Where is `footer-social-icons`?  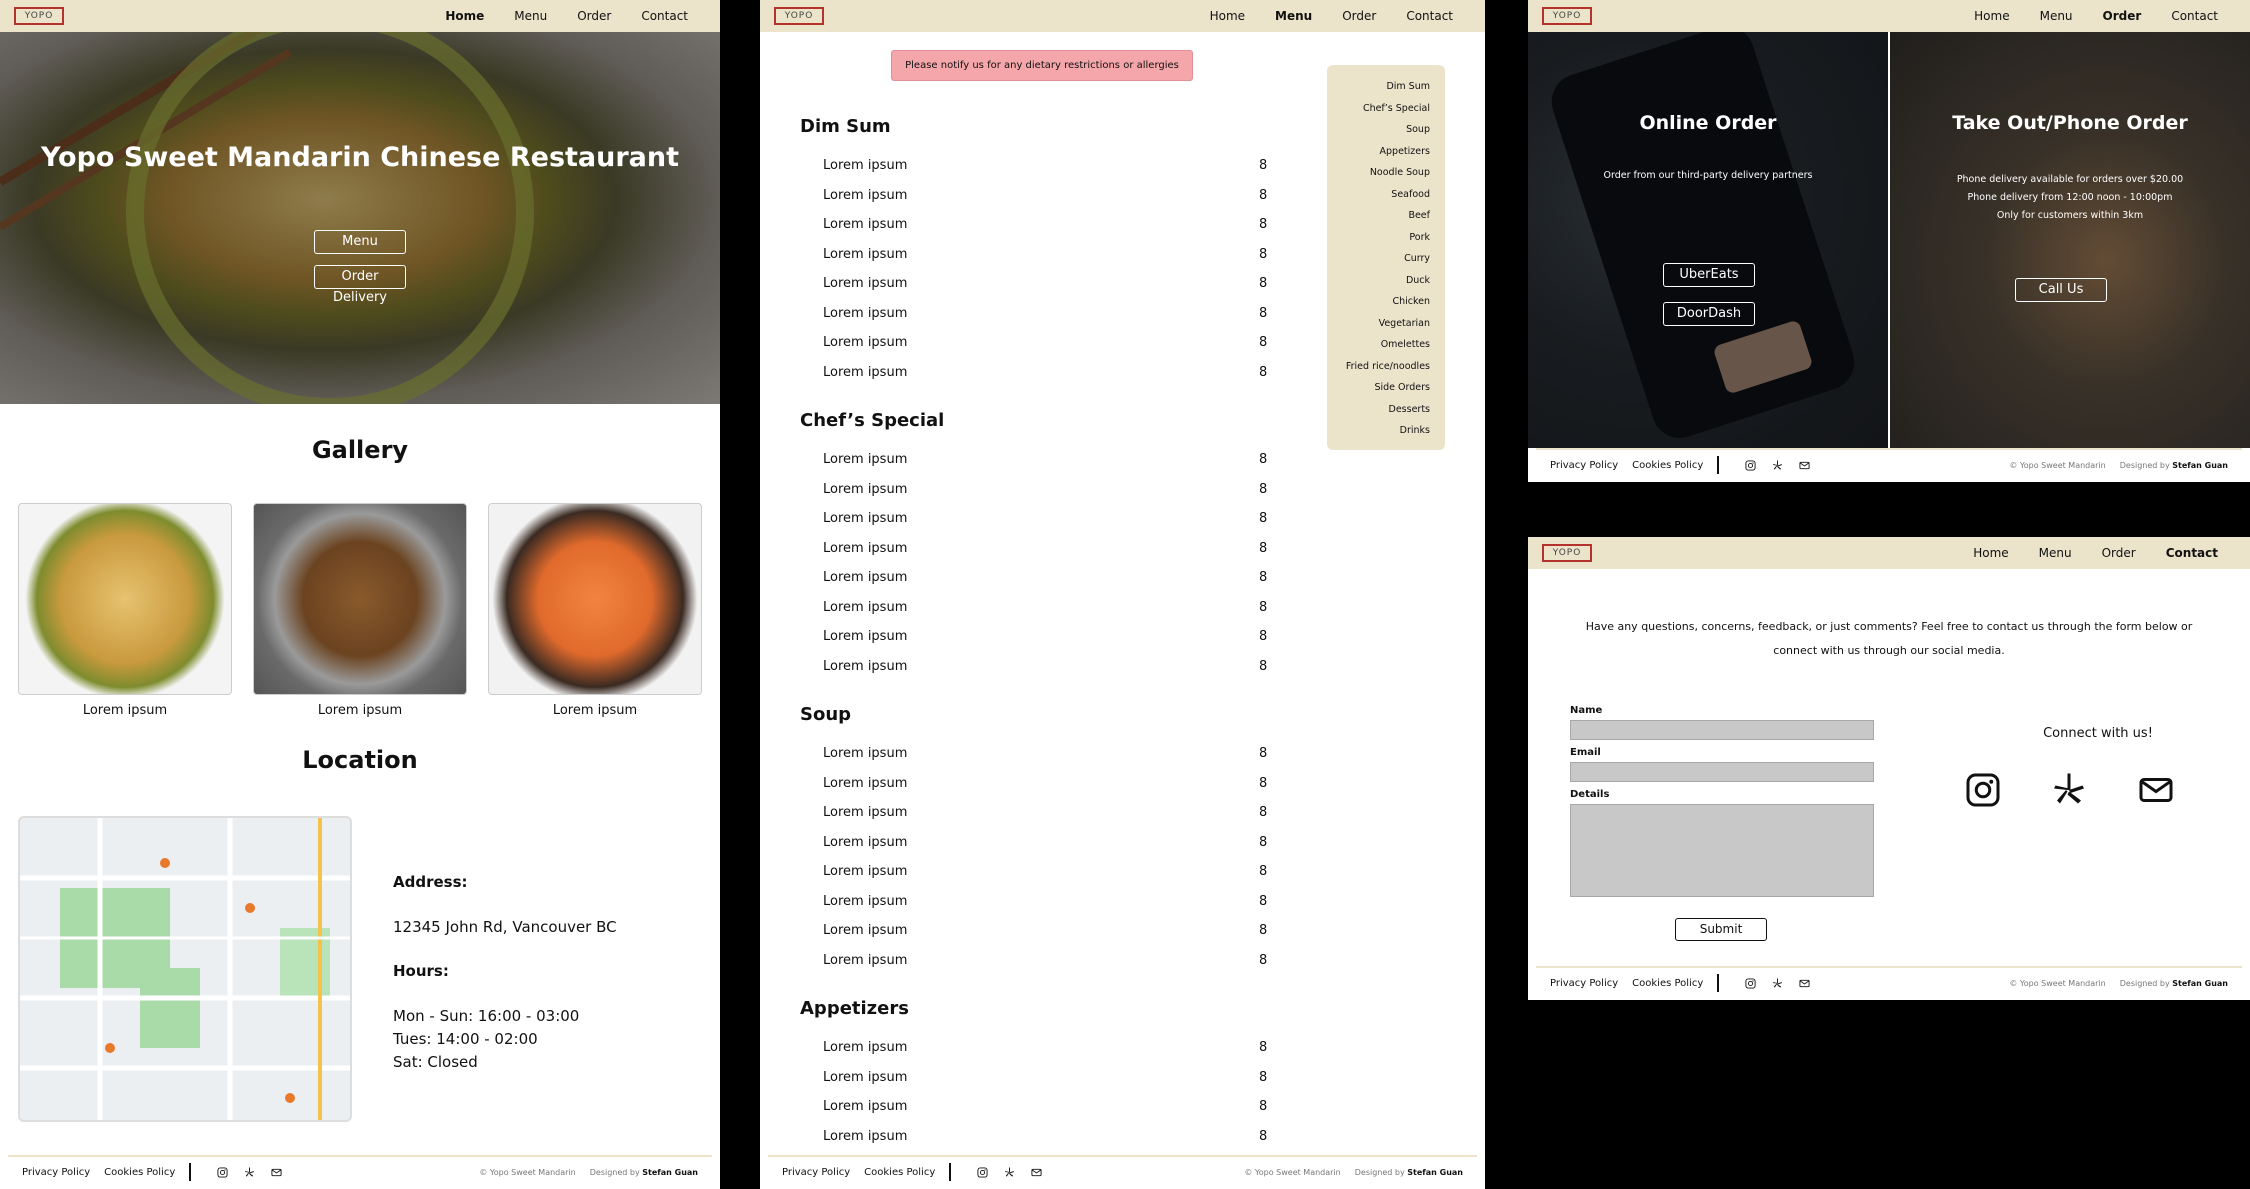
footer-social-icons is located at coordinates (1777, 983).